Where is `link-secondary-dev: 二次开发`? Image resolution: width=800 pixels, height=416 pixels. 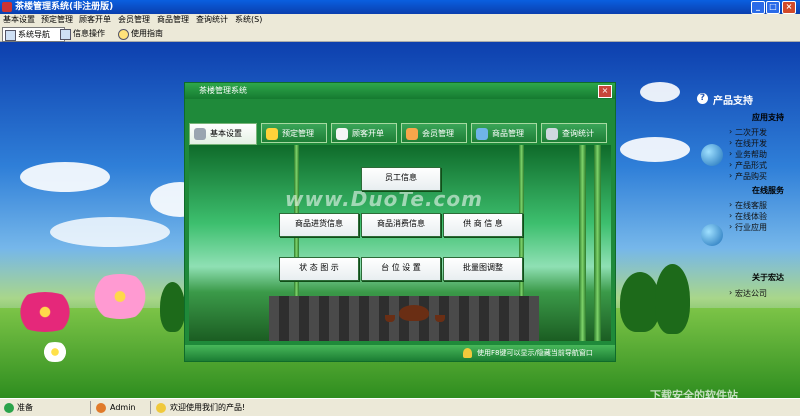
link-secondary-dev: 二次开发 is located at coordinates (748, 132).